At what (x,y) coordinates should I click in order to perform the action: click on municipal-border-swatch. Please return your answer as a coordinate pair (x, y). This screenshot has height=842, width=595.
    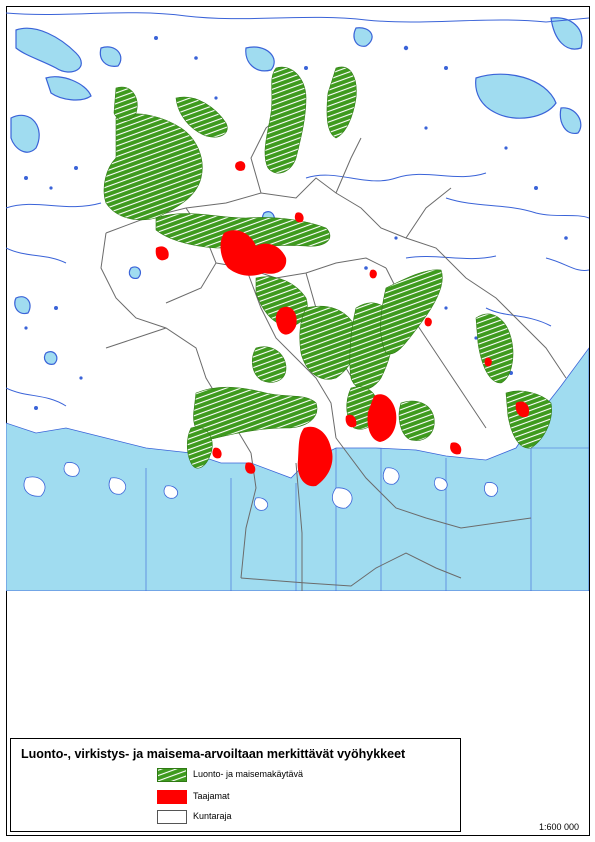
    Looking at the image, I should click on (172, 817).